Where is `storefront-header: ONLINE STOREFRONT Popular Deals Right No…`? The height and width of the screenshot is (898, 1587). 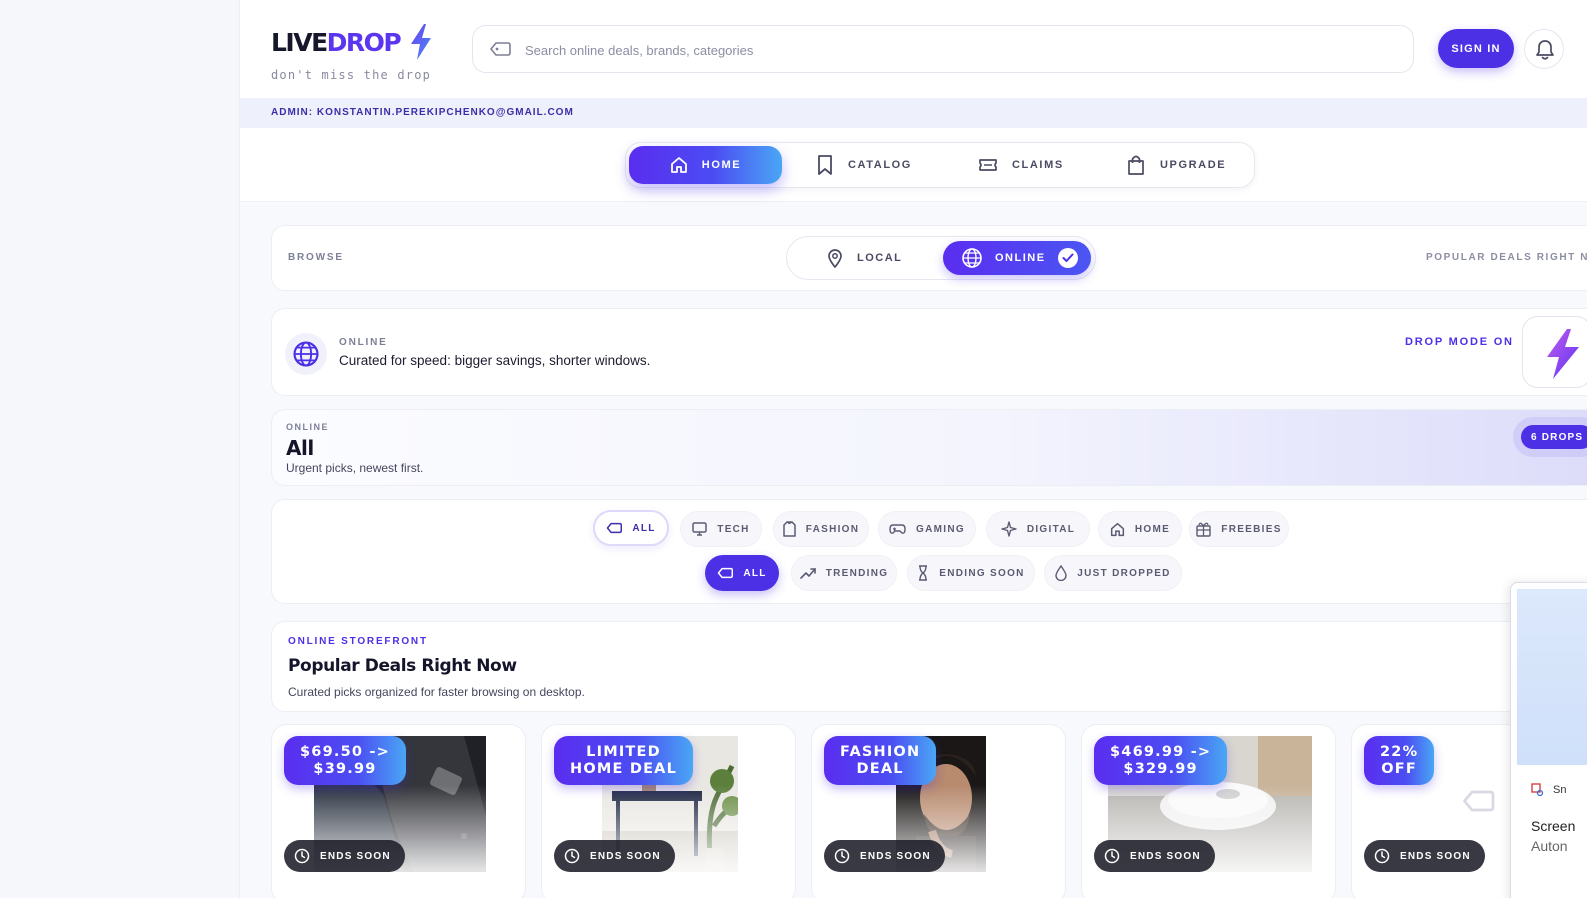
storefront-header: ONLINE STOREFRONT Popular Deals Right No… is located at coordinates (929, 666).